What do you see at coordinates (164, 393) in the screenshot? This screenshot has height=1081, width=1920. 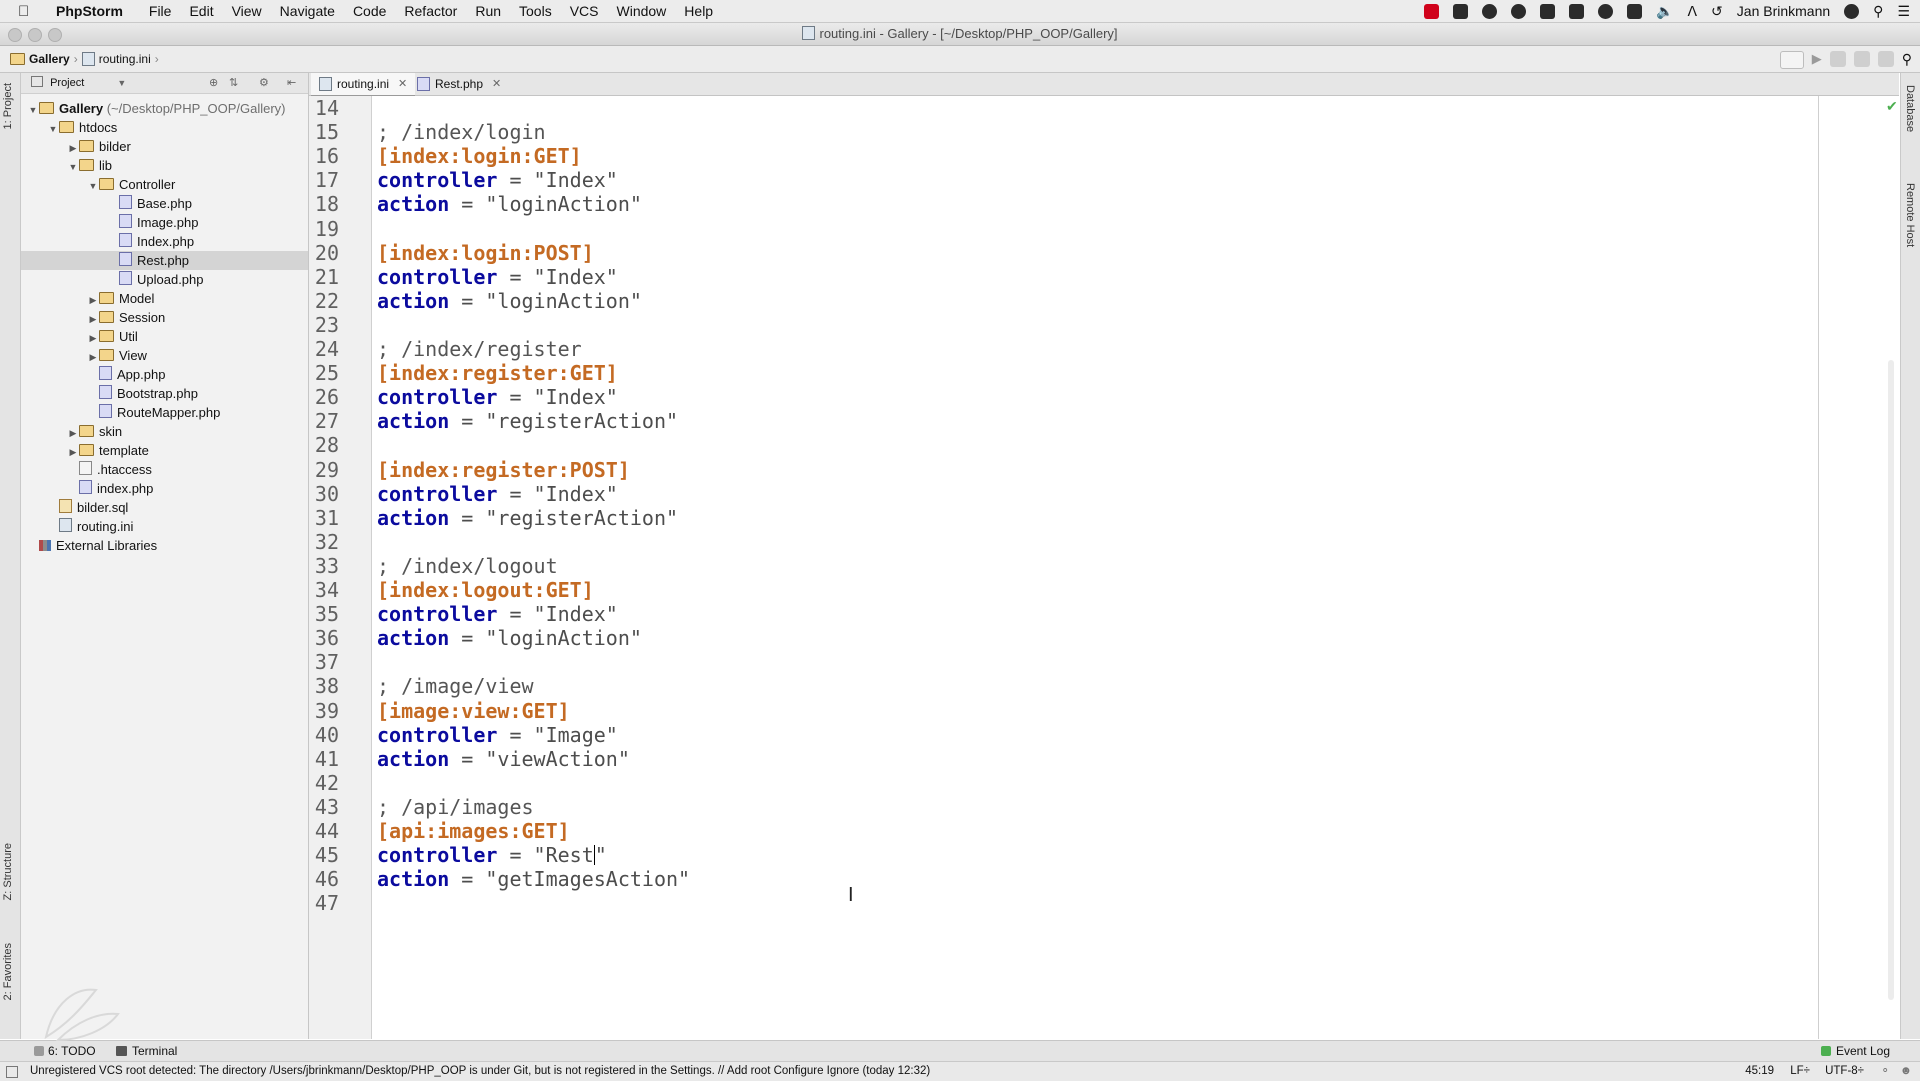 I see `tree-item: Bootstrap.php` at bounding box center [164, 393].